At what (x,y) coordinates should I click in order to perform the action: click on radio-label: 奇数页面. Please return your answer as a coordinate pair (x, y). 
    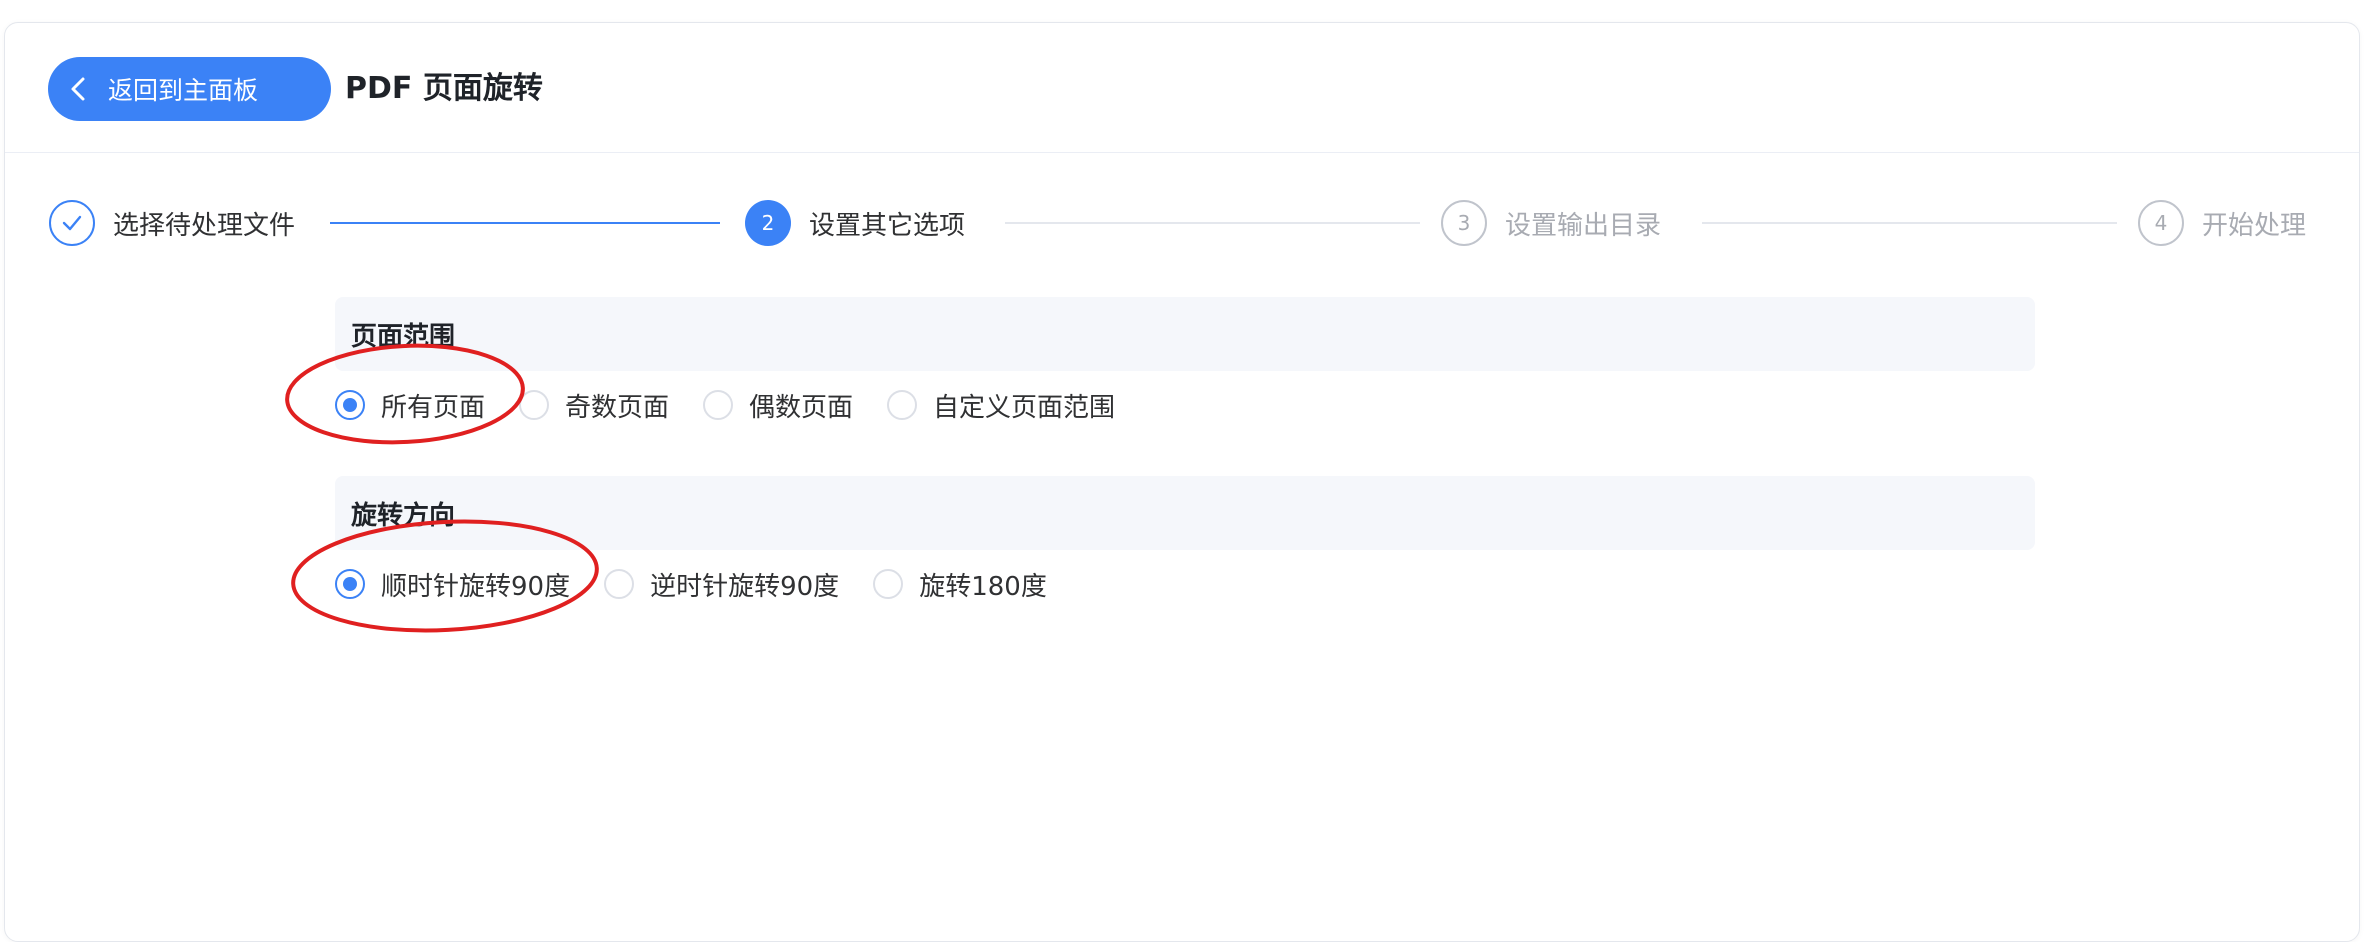
    Looking at the image, I should click on (617, 407).